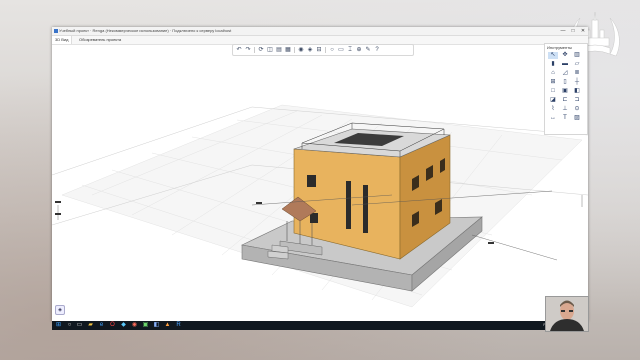 Image resolution: width=640 pixels, height=360 pixels. I want to click on select-icon: ▭, so click(341, 50).